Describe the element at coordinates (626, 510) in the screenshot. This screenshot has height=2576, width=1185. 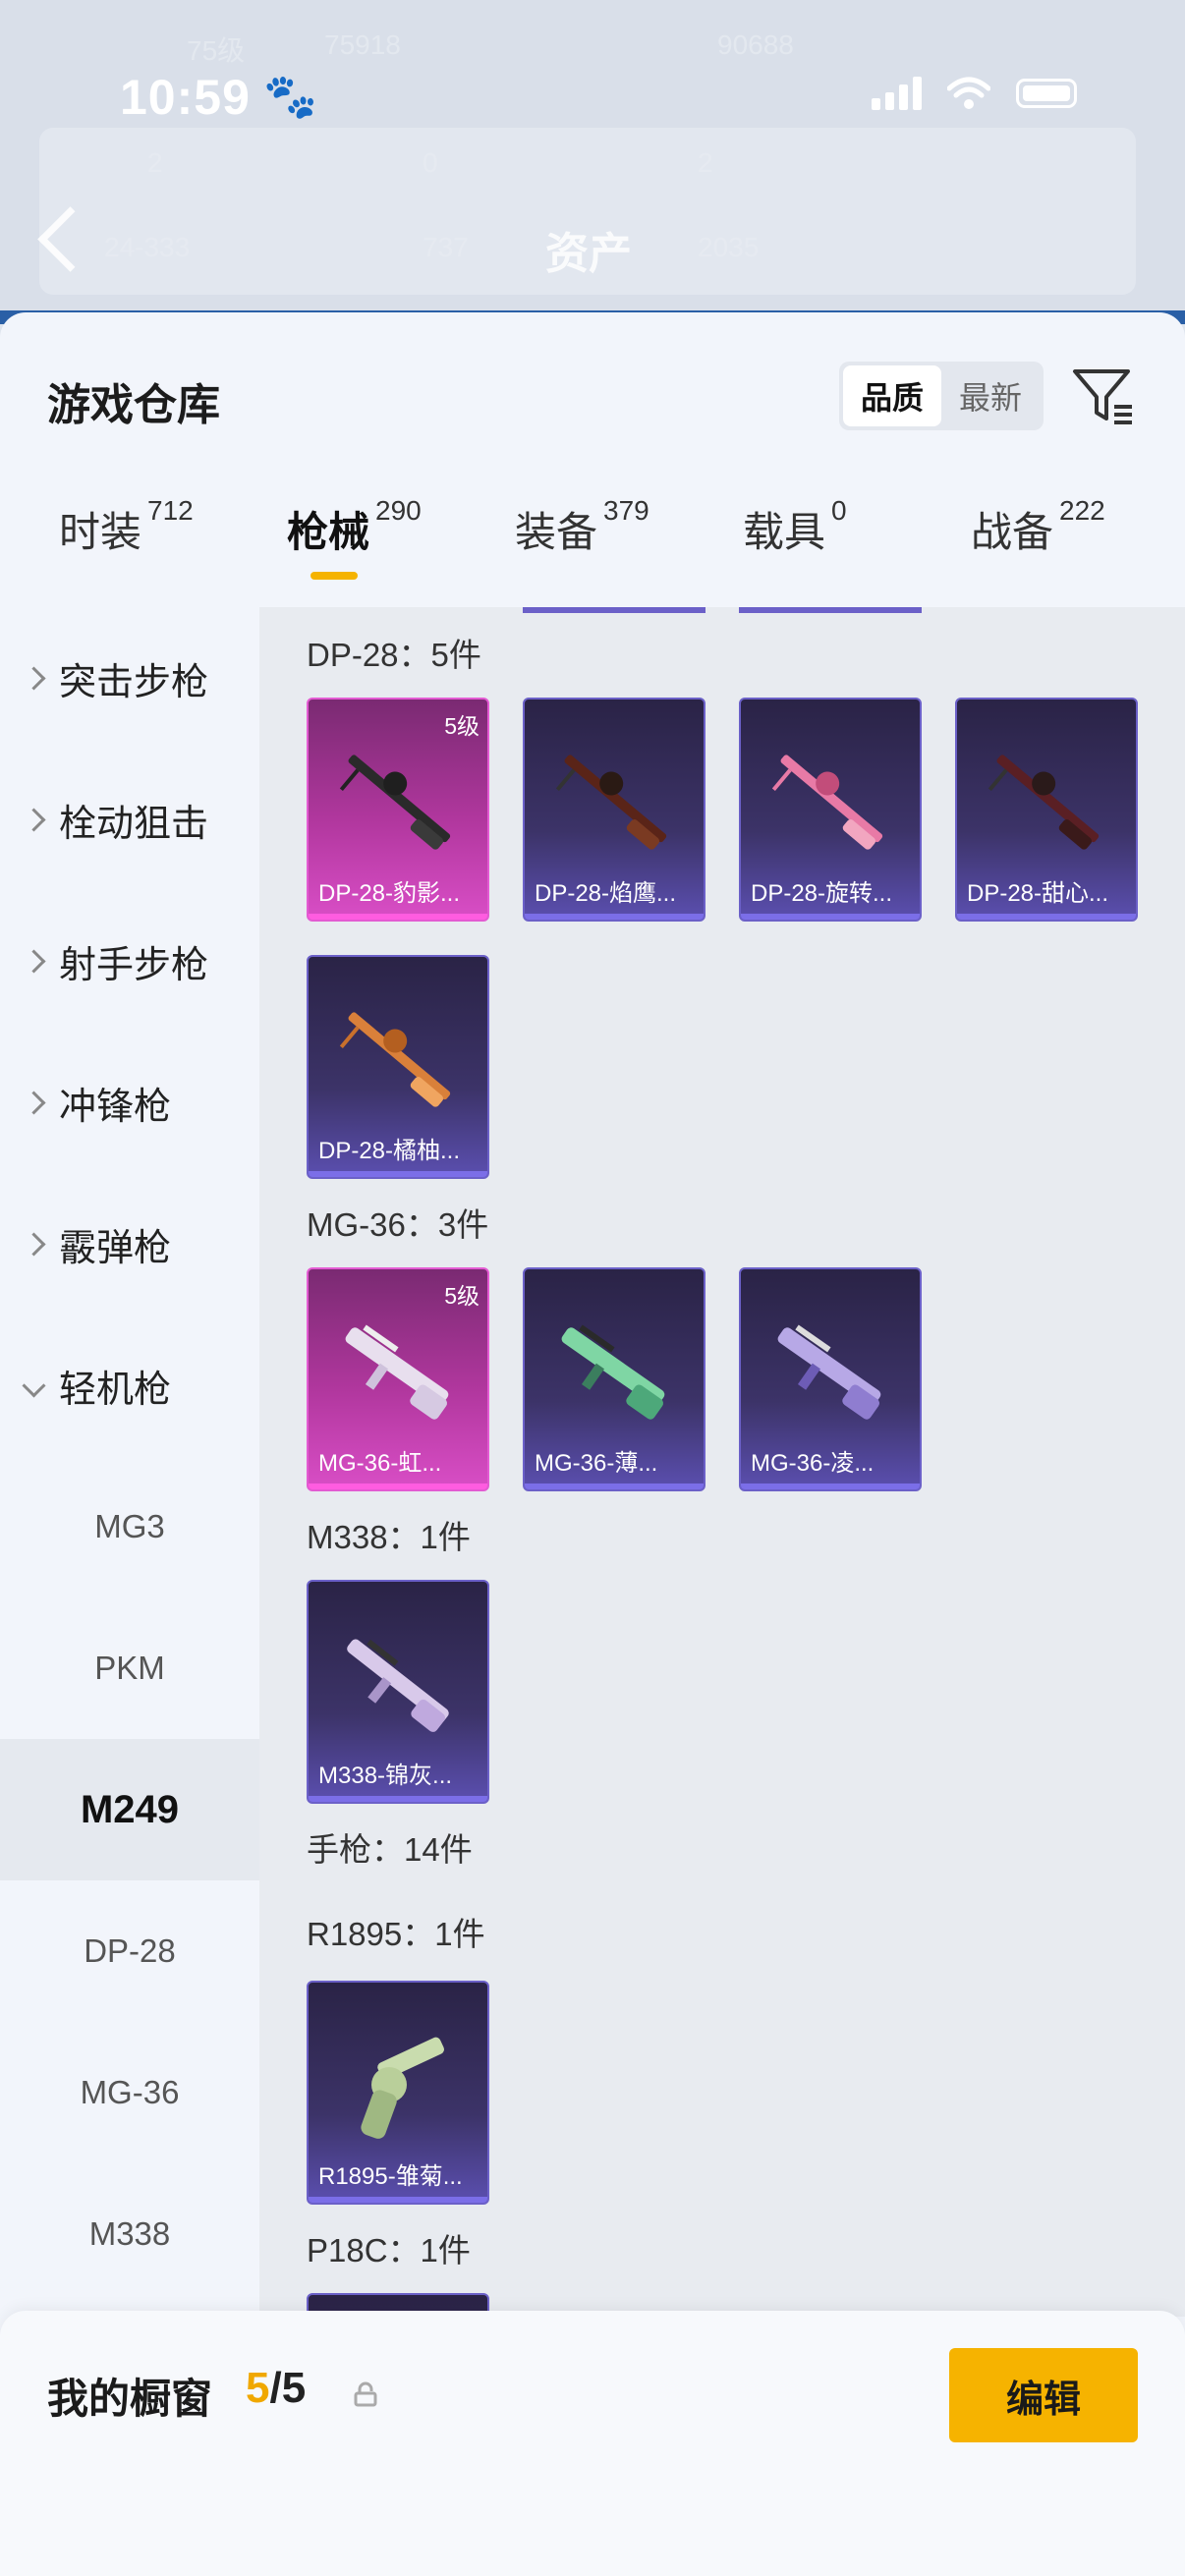
I see `tab-count: 379` at that location.